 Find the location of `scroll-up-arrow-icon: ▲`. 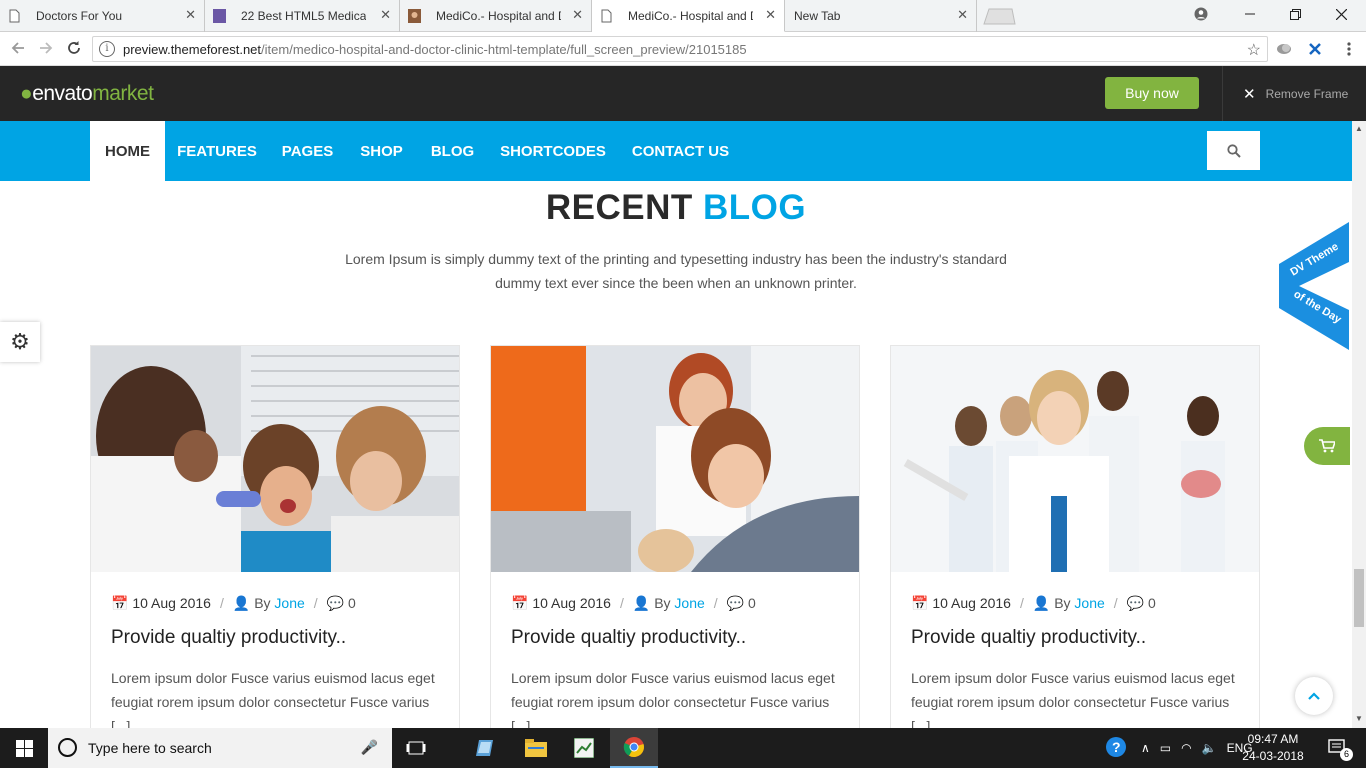

scroll-up-arrow-icon: ▲ is located at coordinates (1359, 130).